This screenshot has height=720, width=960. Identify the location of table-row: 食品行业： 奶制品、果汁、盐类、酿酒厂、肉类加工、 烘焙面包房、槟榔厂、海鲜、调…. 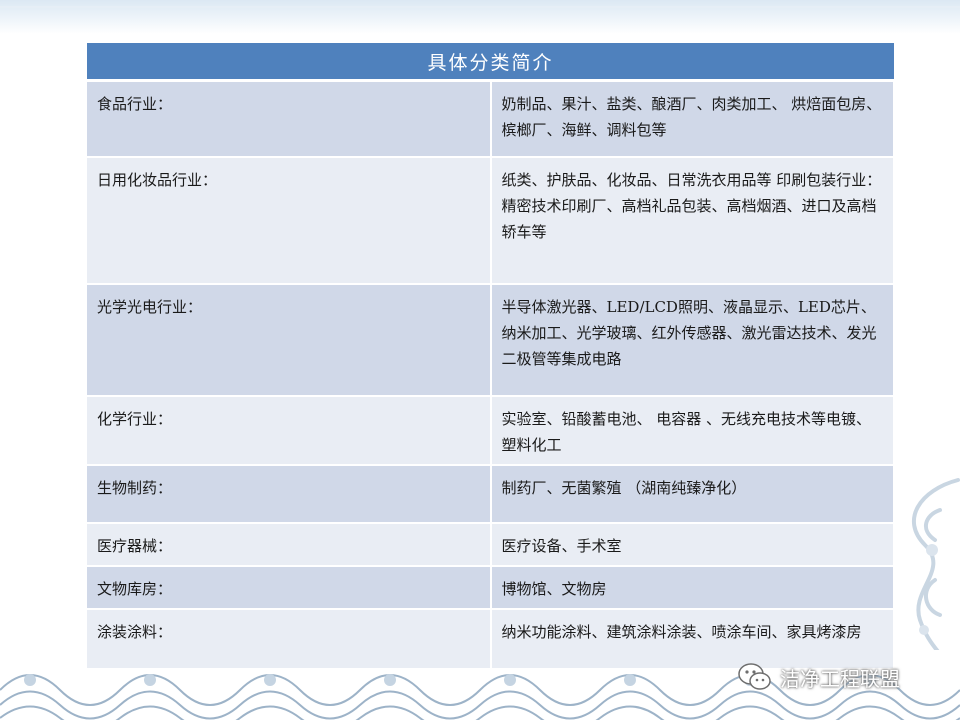
(491, 119).